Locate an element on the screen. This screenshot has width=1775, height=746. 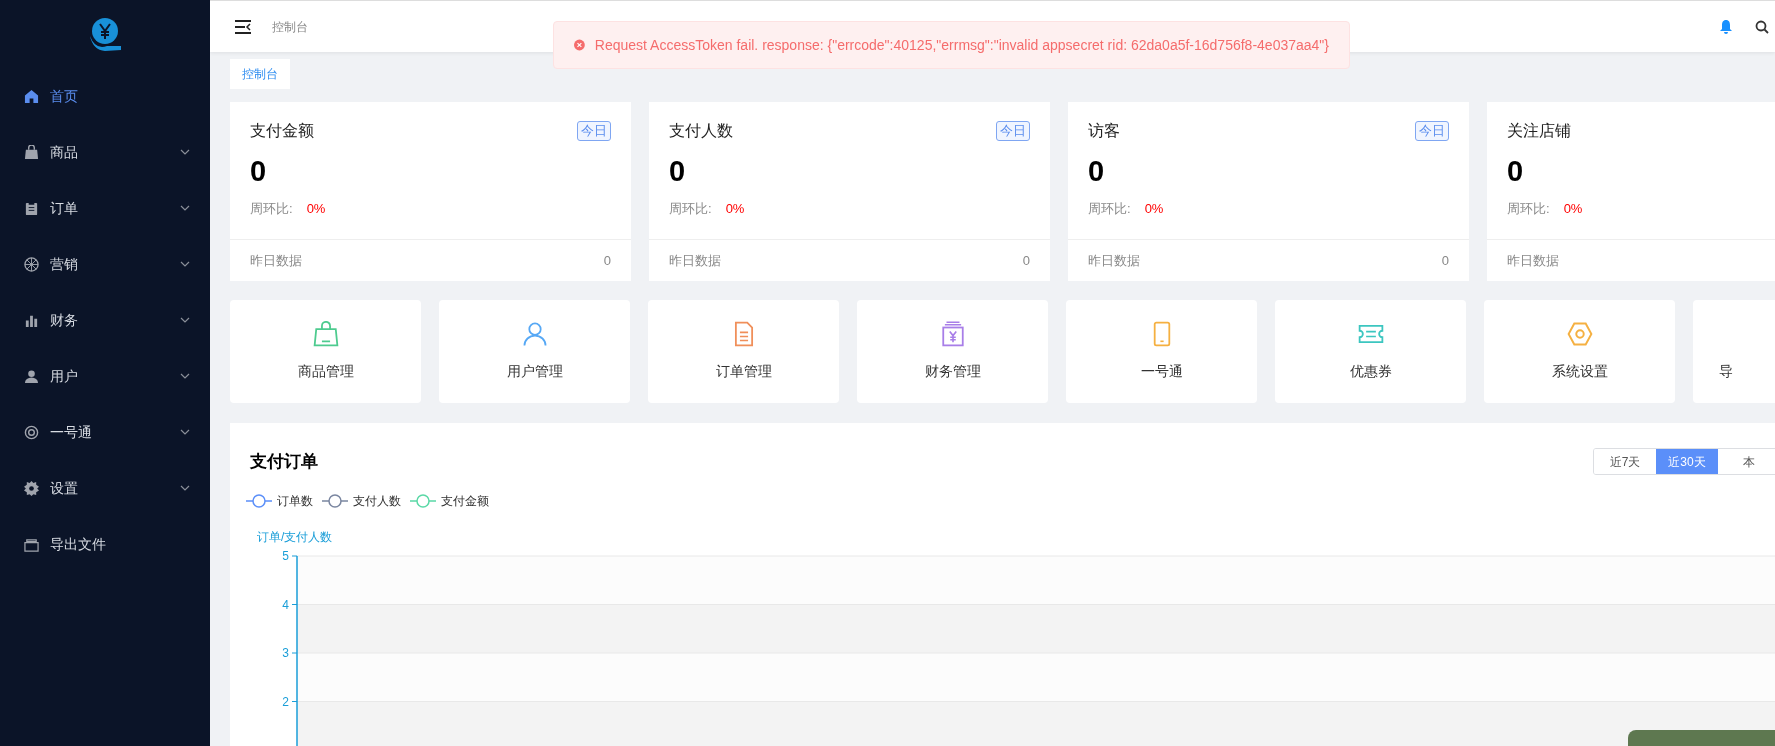
sidebar-item: 用户 is located at coordinates (105, 376).